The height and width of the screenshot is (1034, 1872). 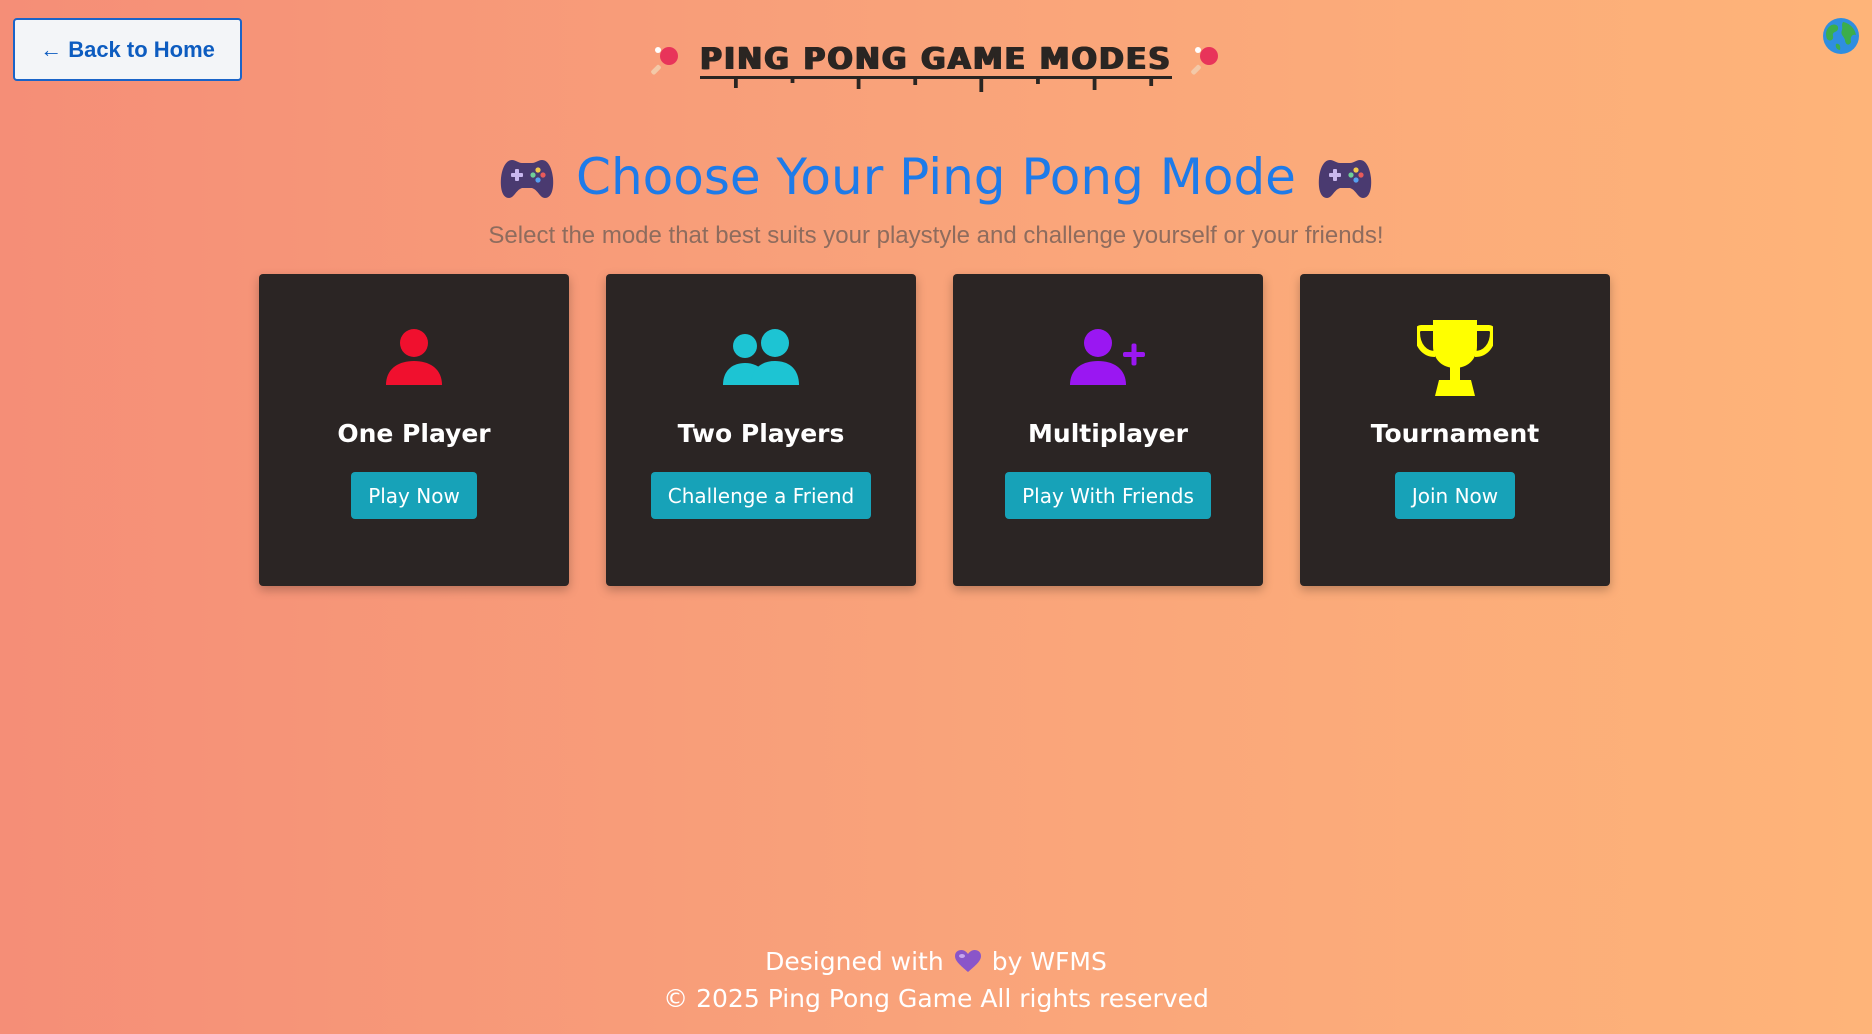 What do you see at coordinates (854, 961) in the screenshot?
I see `footer-designed-prefix: Designed with` at bounding box center [854, 961].